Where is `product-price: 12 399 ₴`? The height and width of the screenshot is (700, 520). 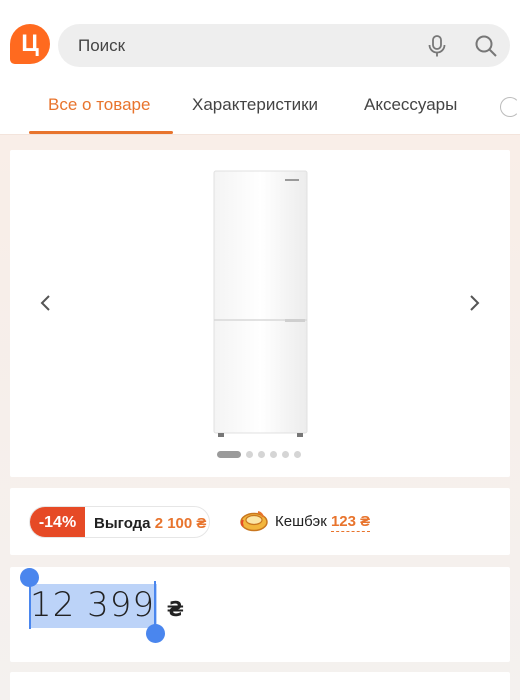 product-price: 12 399 ₴ is located at coordinates (107, 605).